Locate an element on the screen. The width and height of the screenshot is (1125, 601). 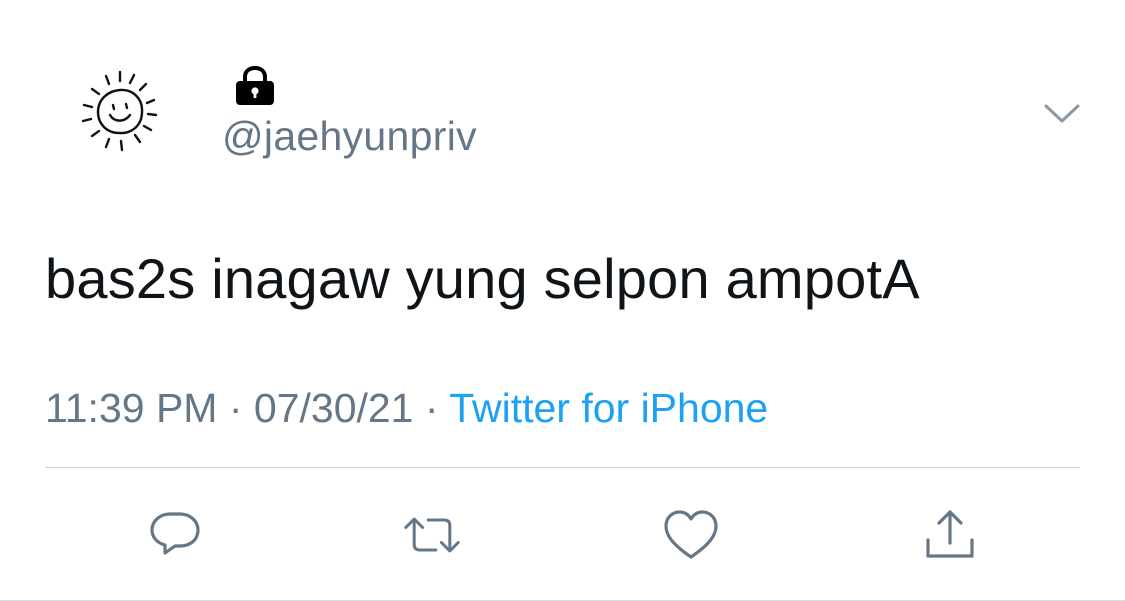
sun-doodle-icon is located at coordinates (119, 111).